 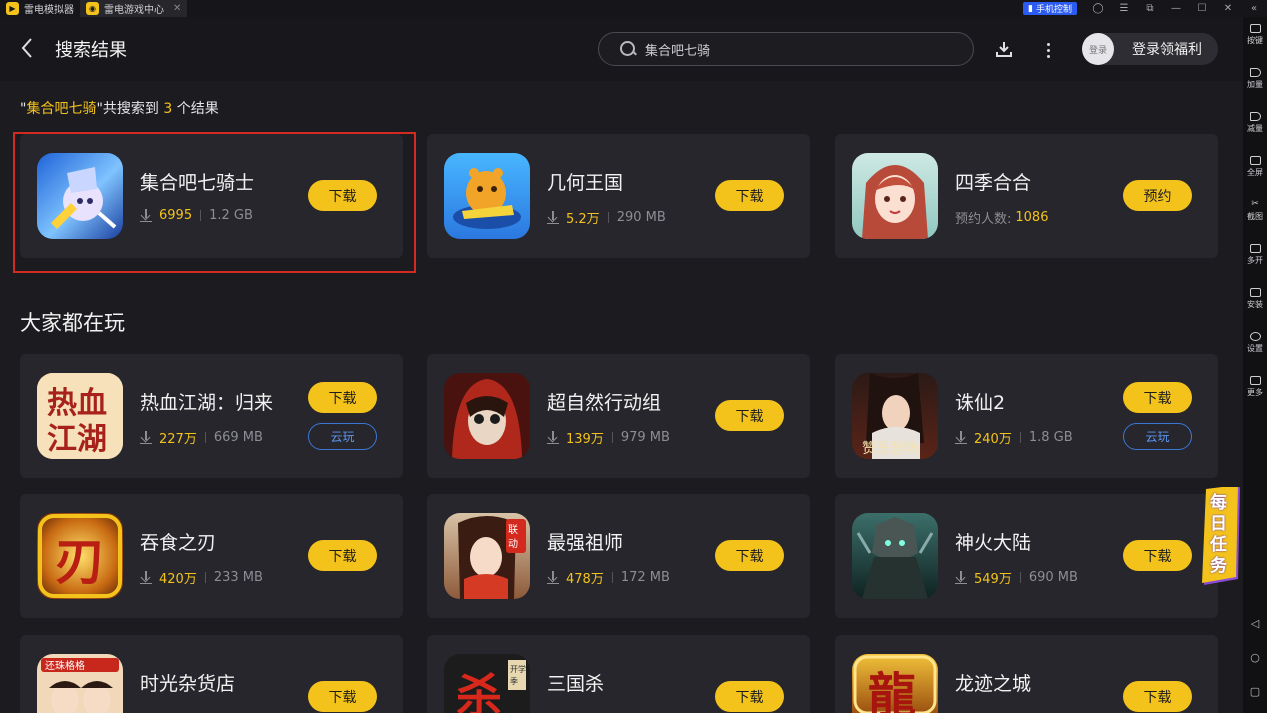 I want to click on collapse-sidebar-icon: «, so click(x=1254, y=8).